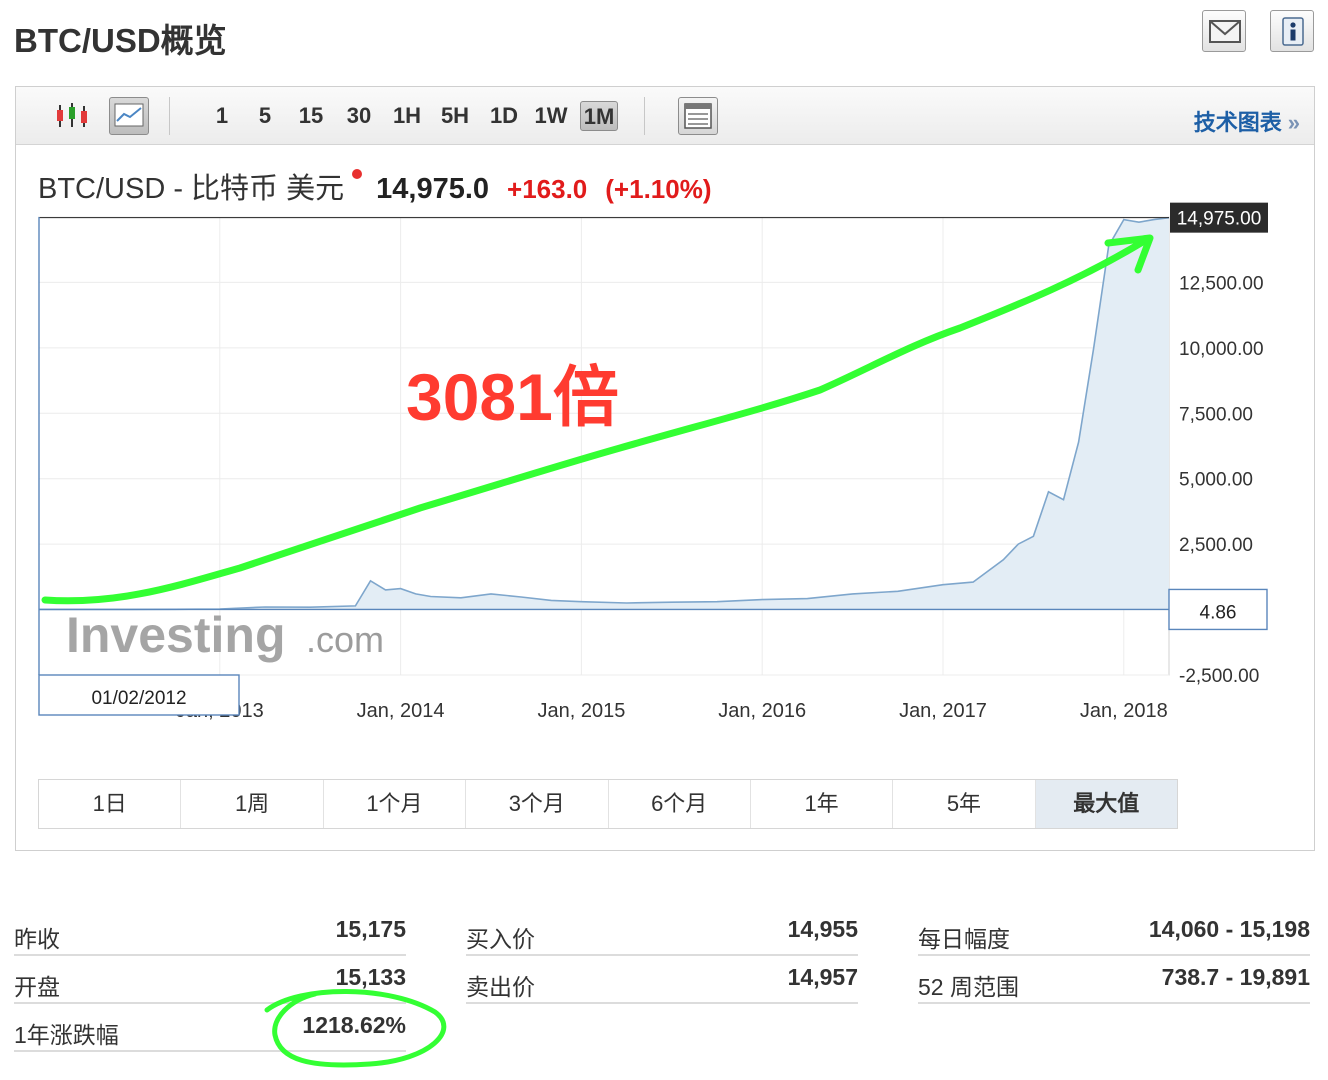 The image size is (1328, 1080). I want to click on stat-value: 15,175, so click(370, 929).